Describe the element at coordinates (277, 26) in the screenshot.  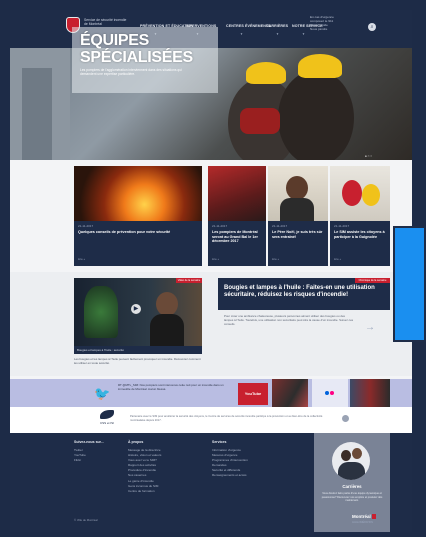
I see `nav-careers: CARRIÈRES` at that location.